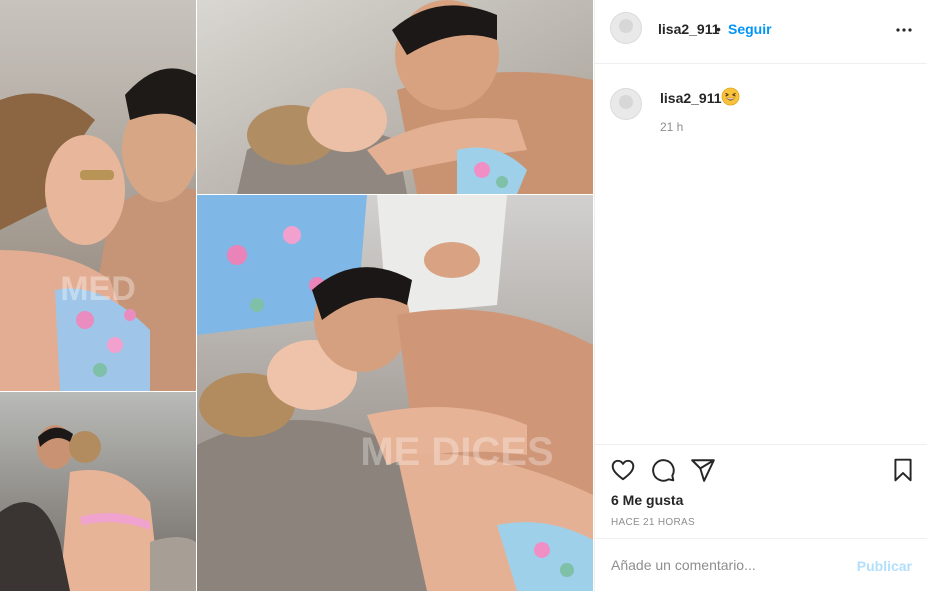 Image resolution: width=927 pixels, height=591 pixels. What do you see at coordinates (671, 127) in the screenshot?
I see `caption-time: 21 h` at bounding box center [671, 127].